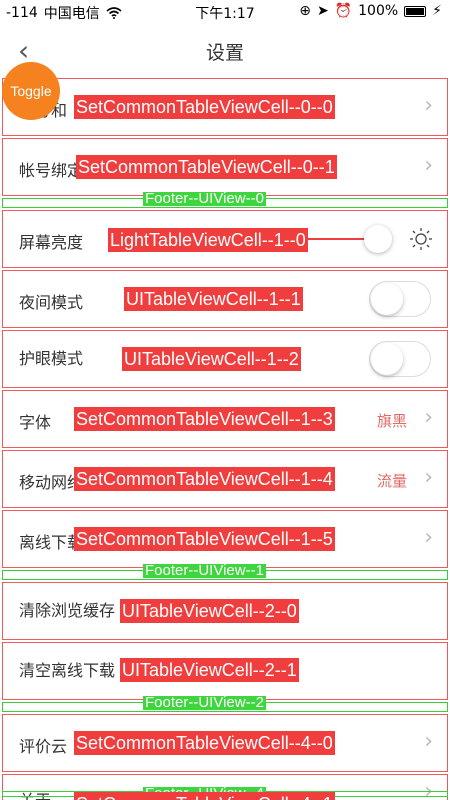 Image resolution: width=450 pixels, height=800 pixels. What do you see at coordinates (204, 743) in the screenshot?
I see `debug-overlay-label: SetCommonTableViewCell--4--0` at bounding box center [204, 743].